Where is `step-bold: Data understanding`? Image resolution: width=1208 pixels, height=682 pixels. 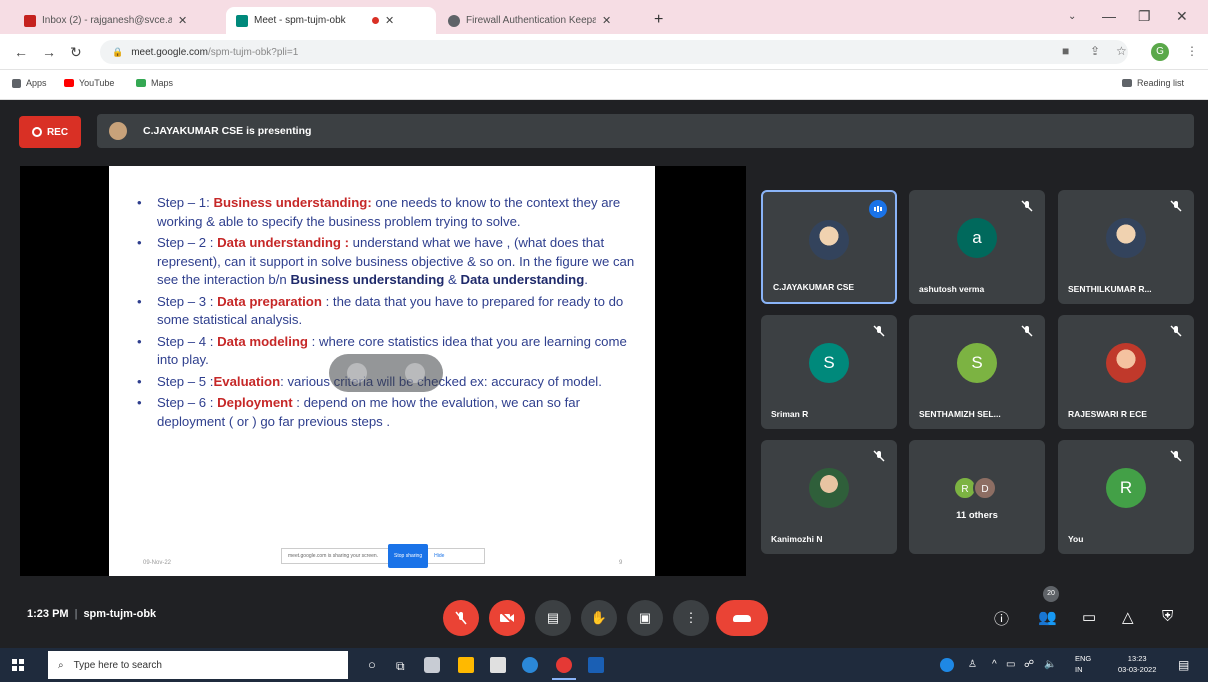
step-bold: Data understanding is located at coordinates (522, 279).